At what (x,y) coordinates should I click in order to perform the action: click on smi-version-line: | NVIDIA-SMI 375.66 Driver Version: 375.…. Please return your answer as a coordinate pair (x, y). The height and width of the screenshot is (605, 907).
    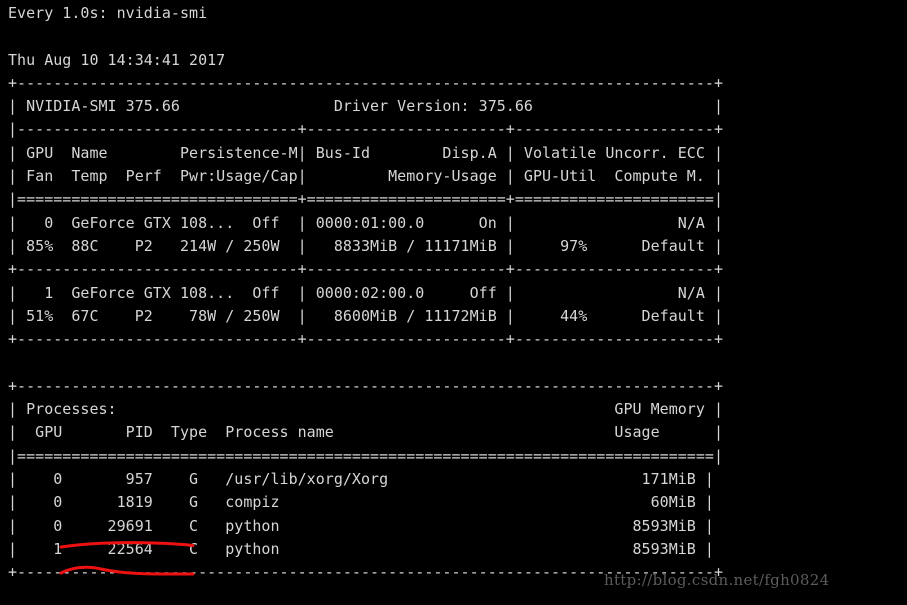
    Looking at the image, I should click on (366, 106).